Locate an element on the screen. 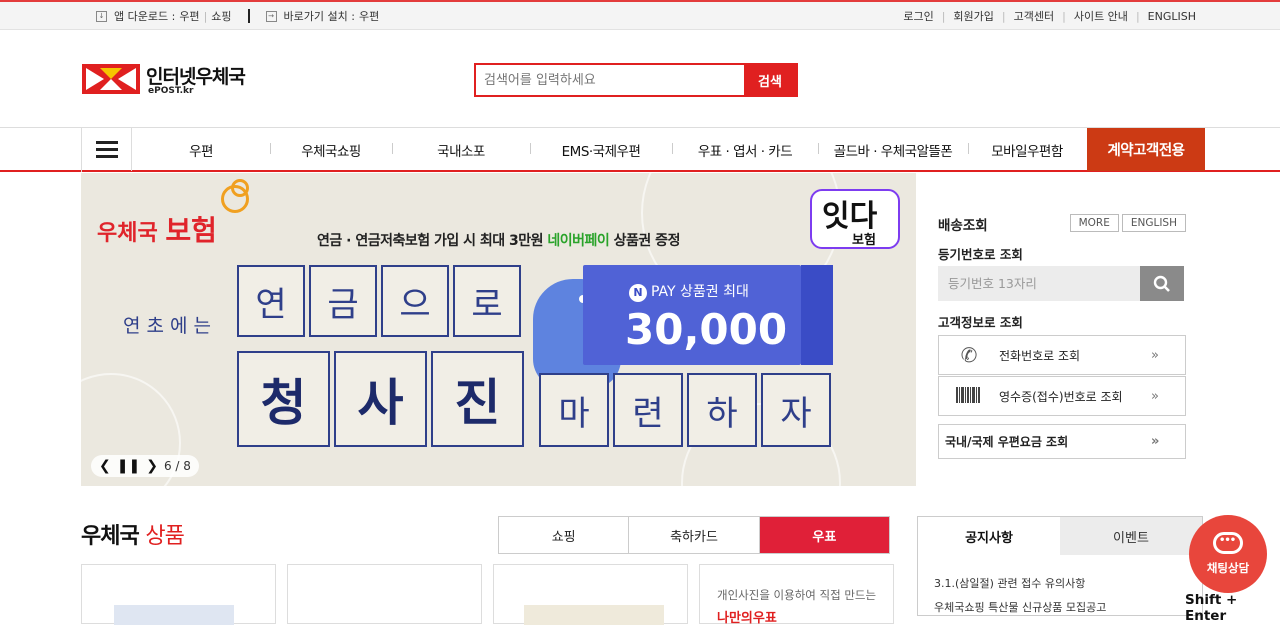  banner-grid-row3: 마 련 하 자 is located at coordinates (687, 410).